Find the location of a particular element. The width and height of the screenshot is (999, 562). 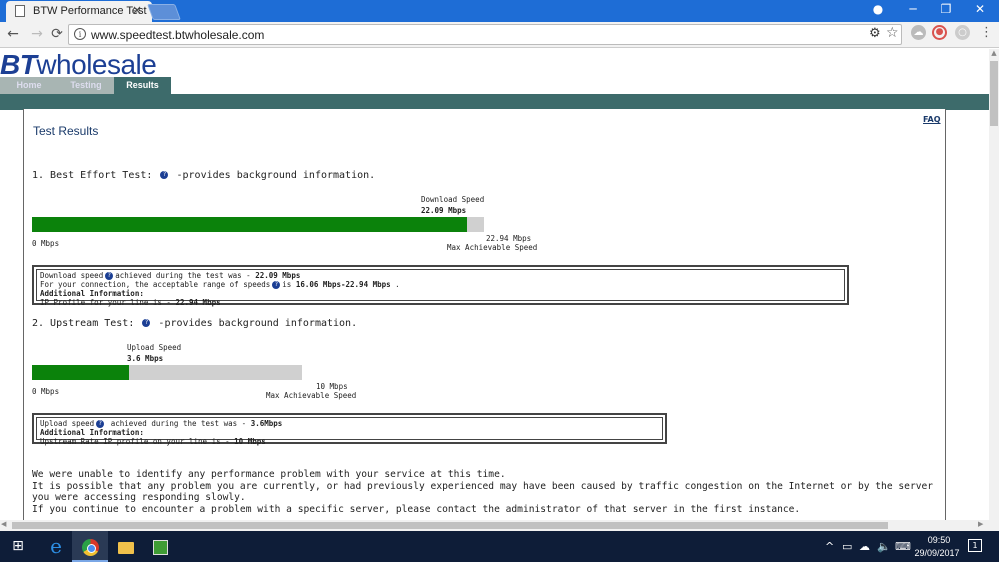

upload-speed-value: 3.6 Mbps is located at coordinates (145, 358).